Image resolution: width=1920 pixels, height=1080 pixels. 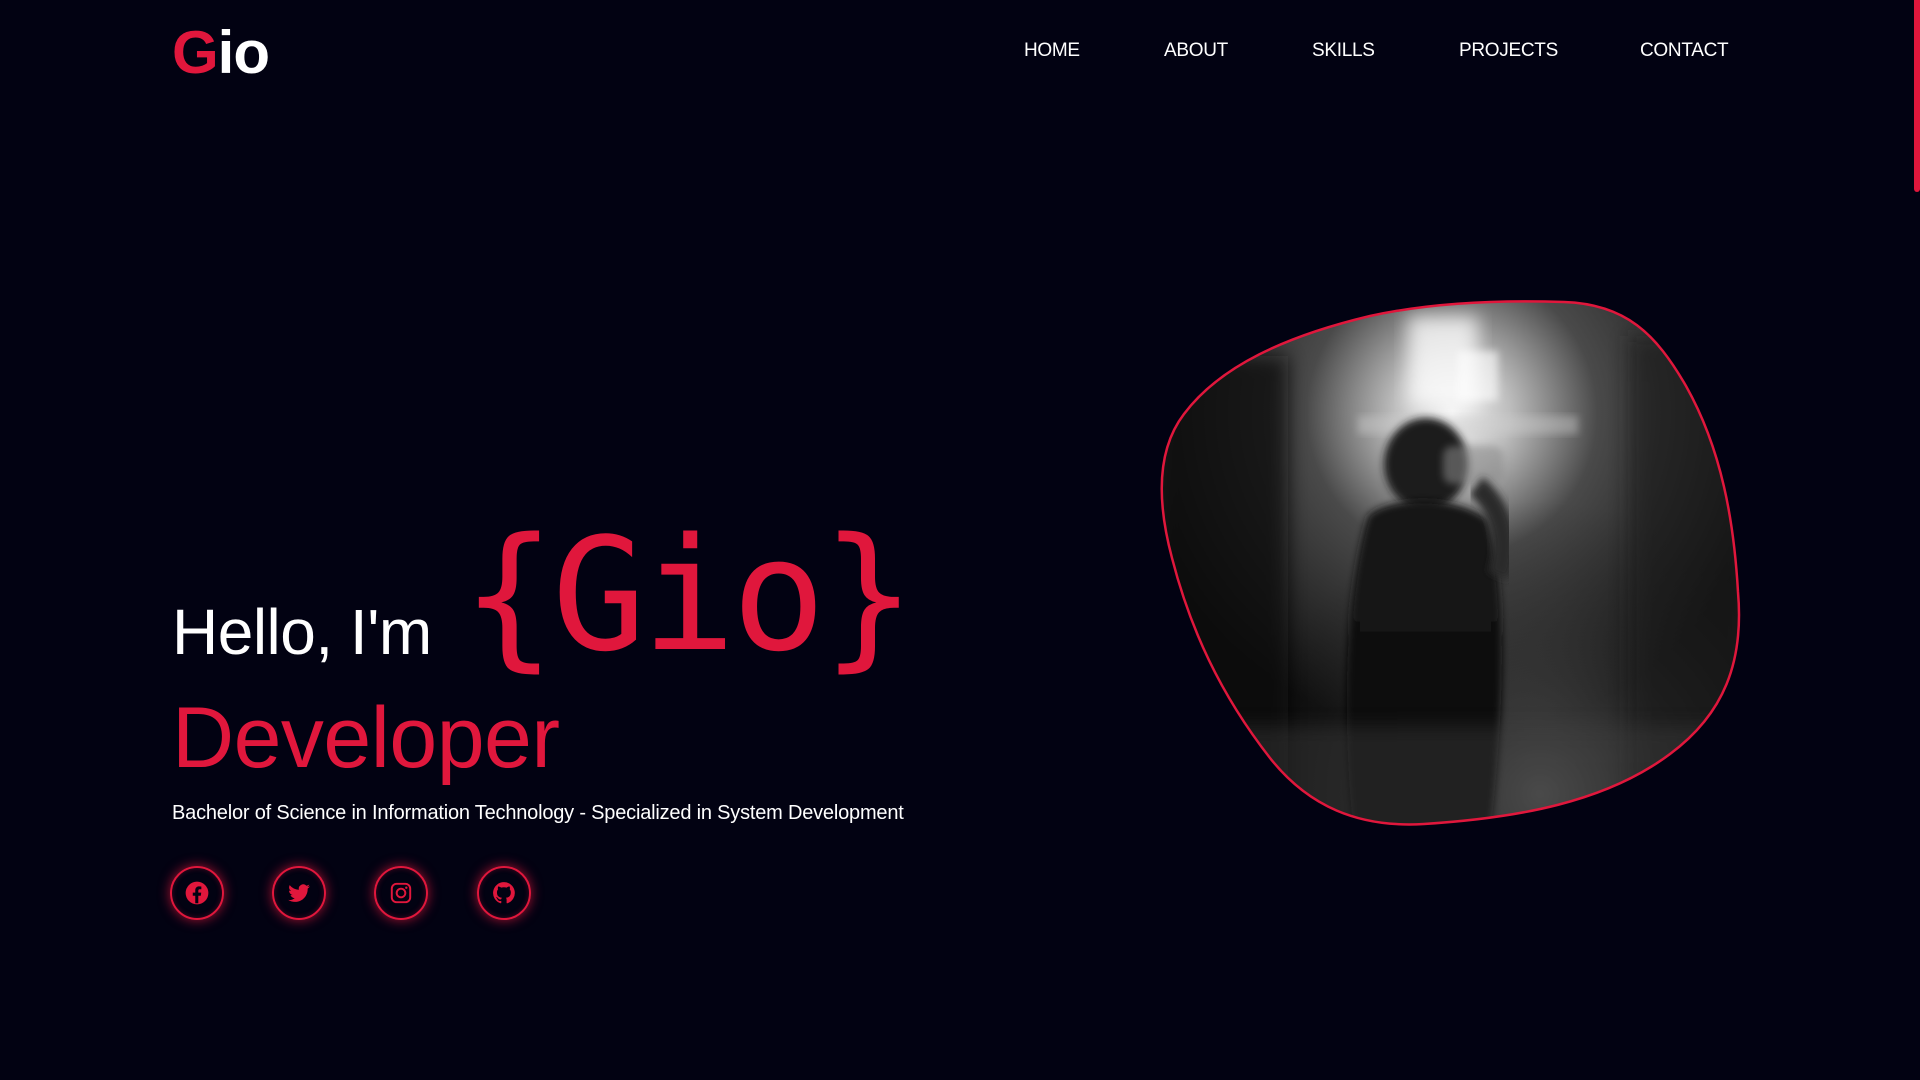 I want to click on twitter-link, so click(x=299, y=893).